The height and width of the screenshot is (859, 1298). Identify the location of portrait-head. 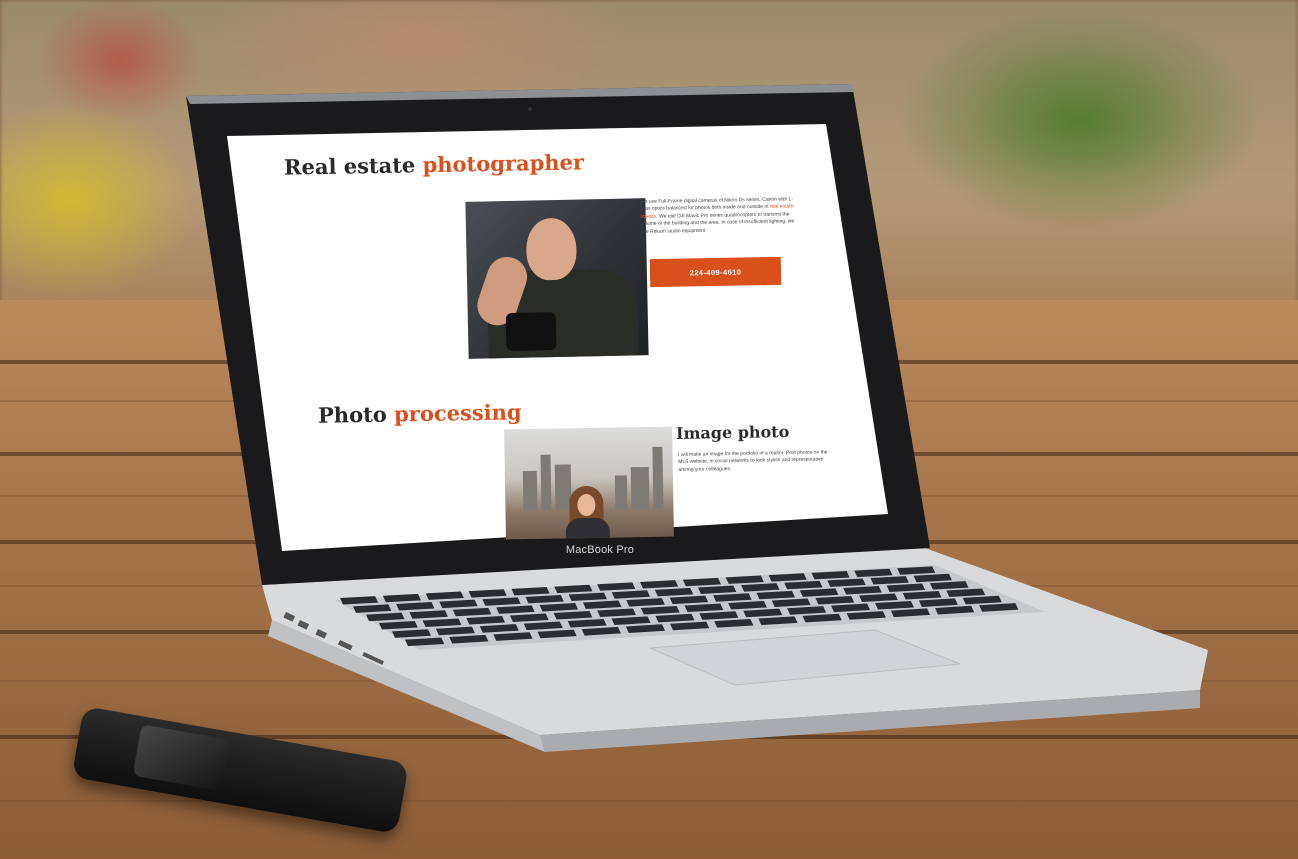
(551, 249).